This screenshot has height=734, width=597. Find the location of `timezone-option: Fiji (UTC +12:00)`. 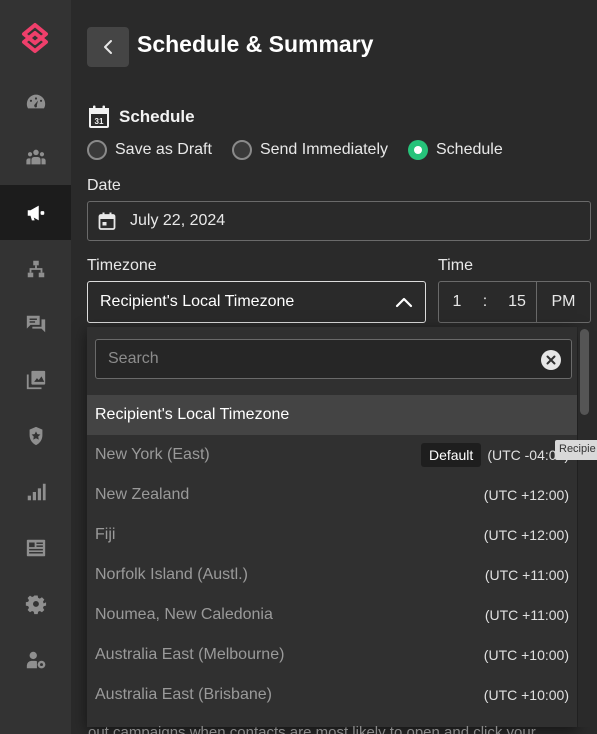

timezone-option: Fiji (UTC +12:00) is located at coordinates (332, 535).